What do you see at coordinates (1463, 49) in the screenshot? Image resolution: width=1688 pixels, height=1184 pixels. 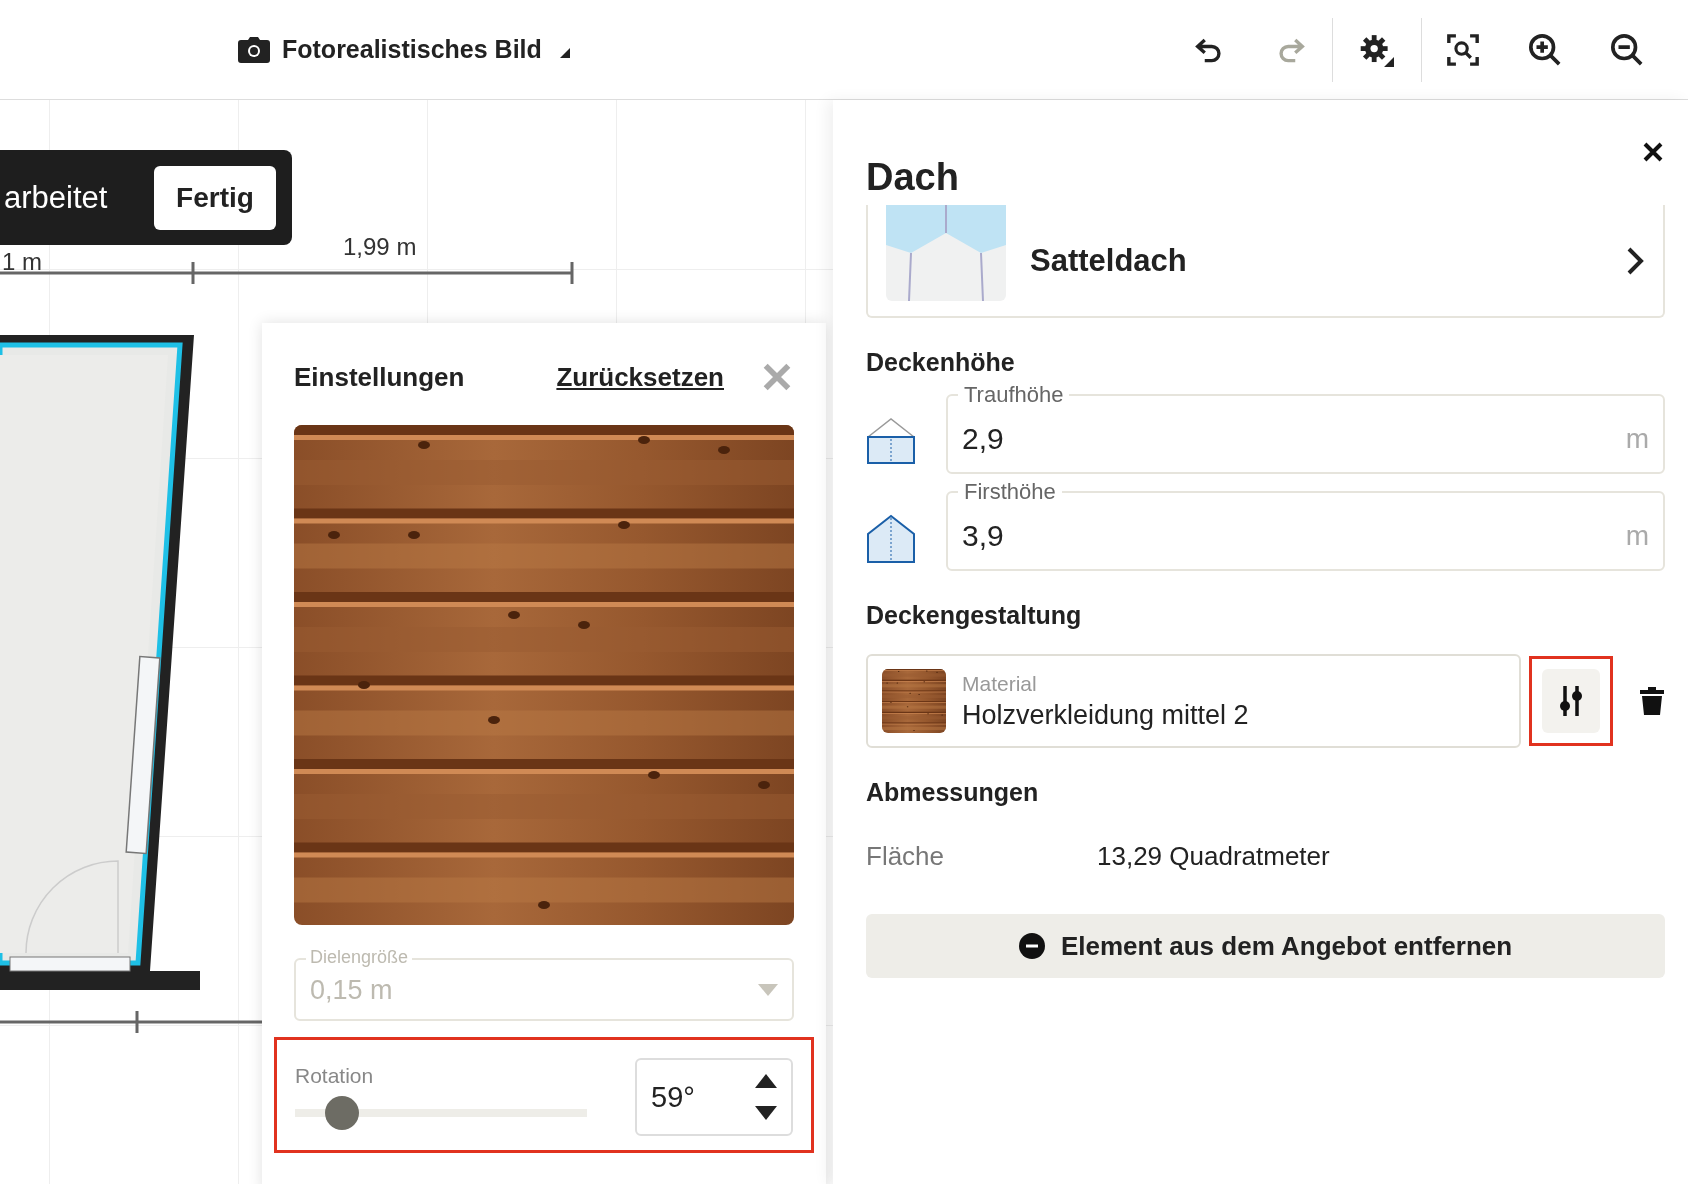 I see `focus-search-icon` at bounding box center [1463, 49].